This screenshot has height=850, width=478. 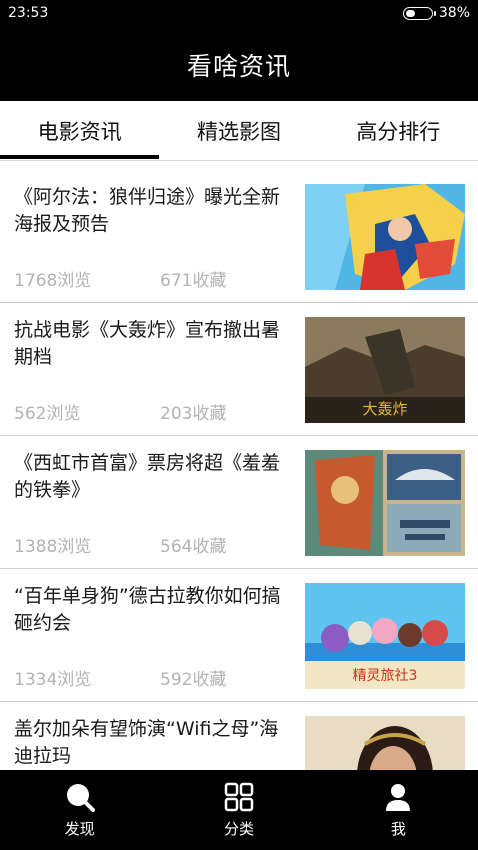 I want to click on comic-heroine-poster-thumbnail, so click(x=385, y=237).